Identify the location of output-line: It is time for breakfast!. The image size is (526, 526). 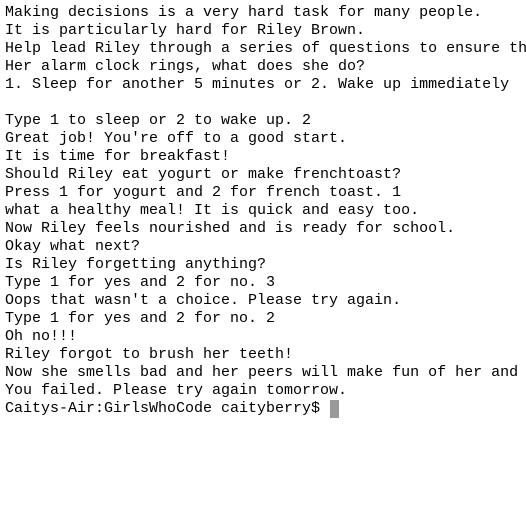
(118, 156).